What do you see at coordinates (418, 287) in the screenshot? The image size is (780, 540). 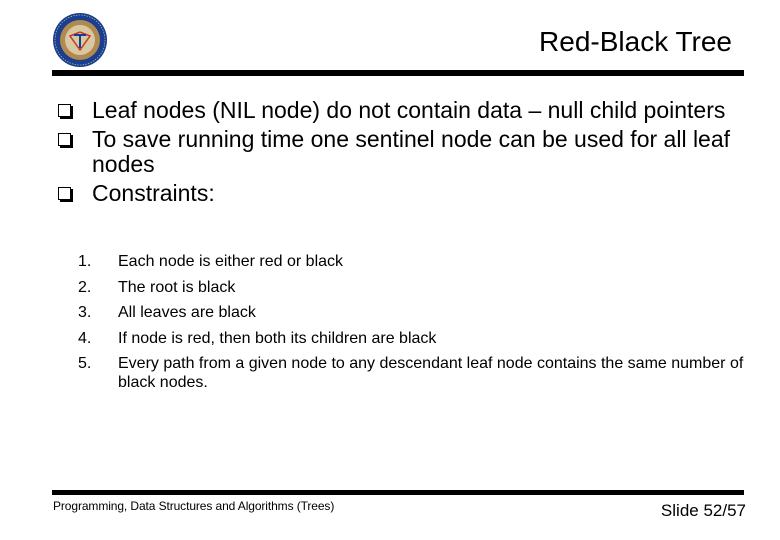 I see `constraint-item: 2. The root is black` at bounding box center [418, 287].